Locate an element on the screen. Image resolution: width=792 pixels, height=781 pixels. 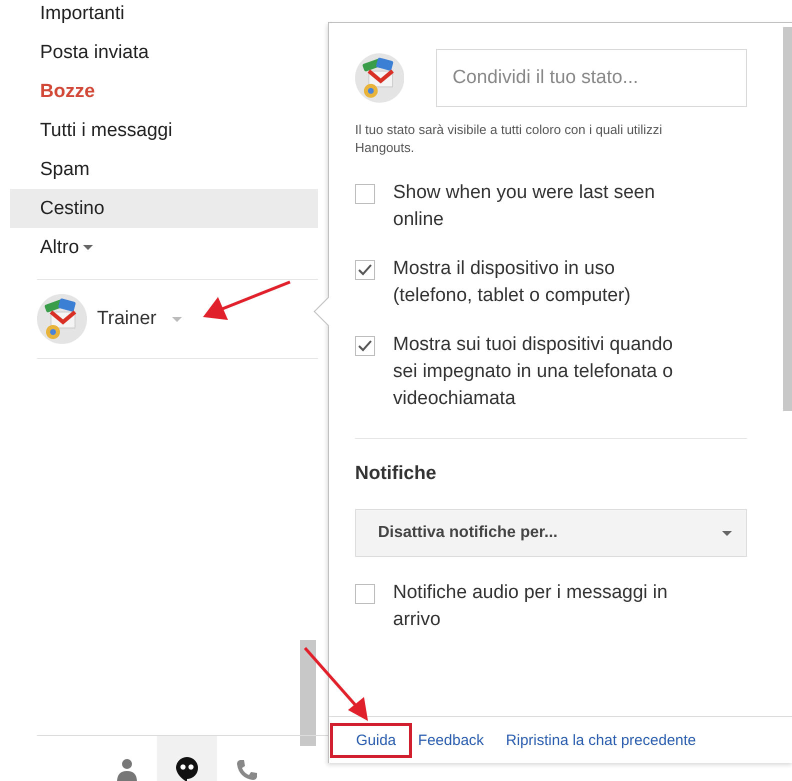
account-name: Trainer is located at coordinates (126, 319).